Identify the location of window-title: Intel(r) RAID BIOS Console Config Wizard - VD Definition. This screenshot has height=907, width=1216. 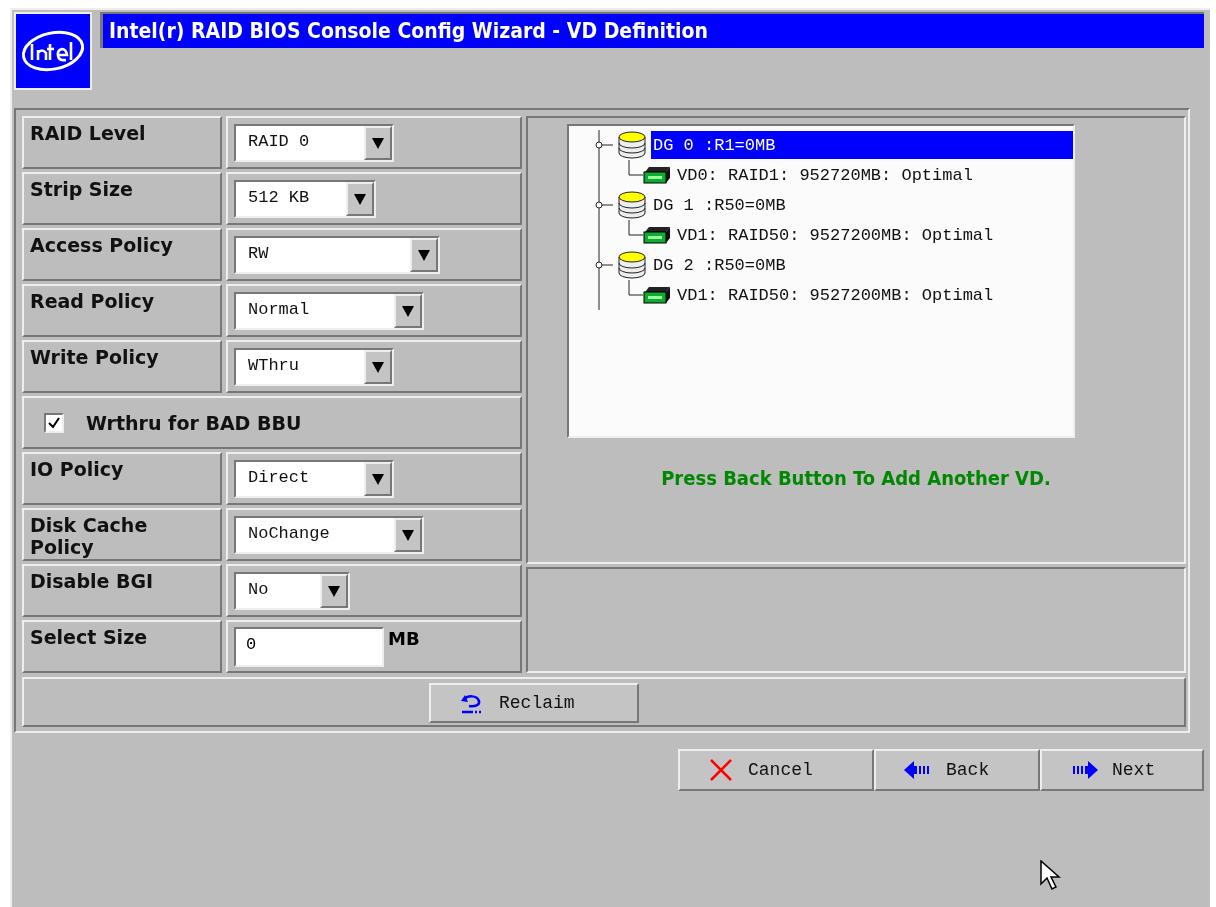
(652, 30).